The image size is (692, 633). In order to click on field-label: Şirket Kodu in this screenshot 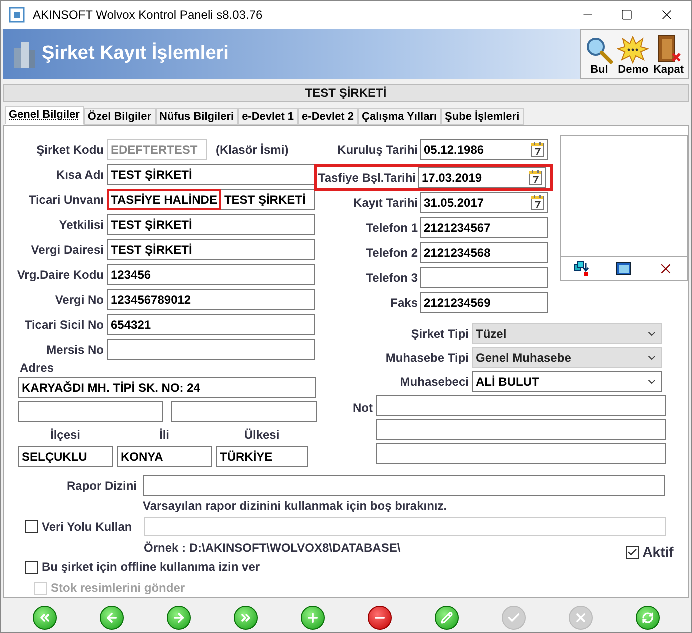, I will do `click(70, 150)`.